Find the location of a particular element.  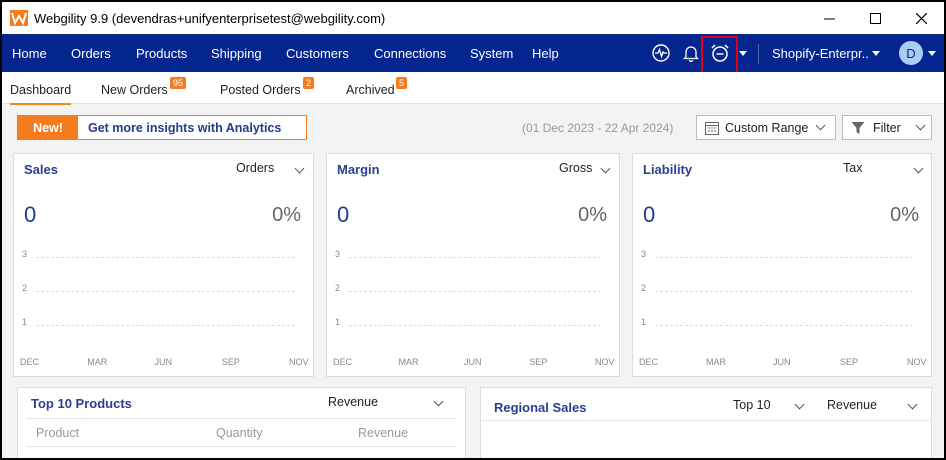

tab-new-orders: New Orders is located at coordinates (134, 90).